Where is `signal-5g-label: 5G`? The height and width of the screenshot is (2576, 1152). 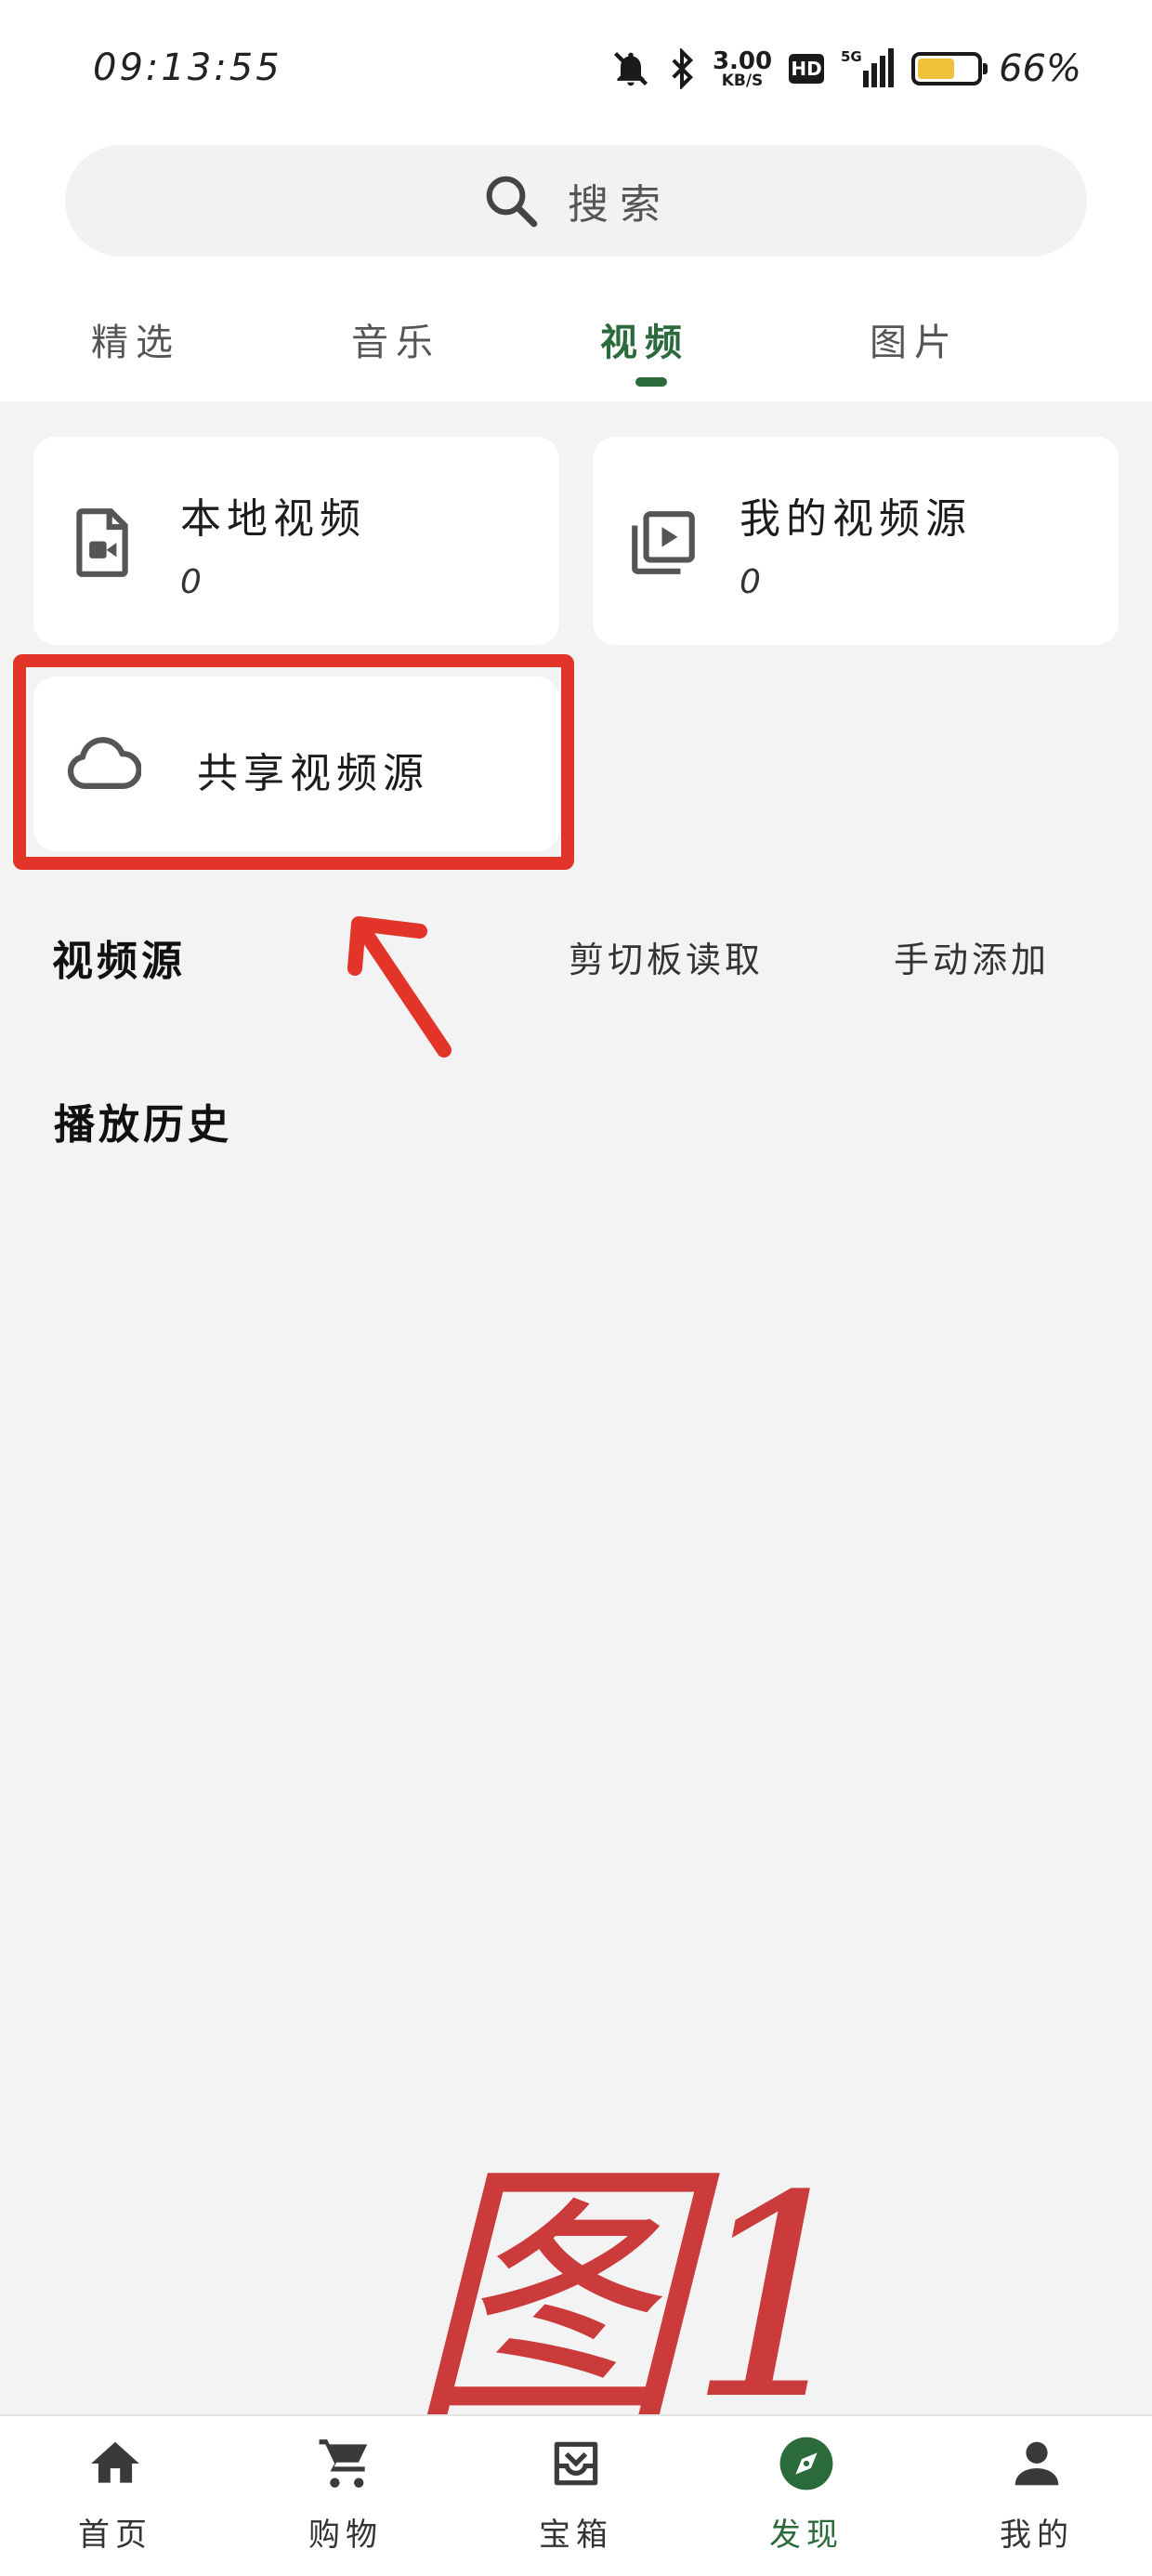
signal-5g-label: 5G is located at coordinates (851, 56).